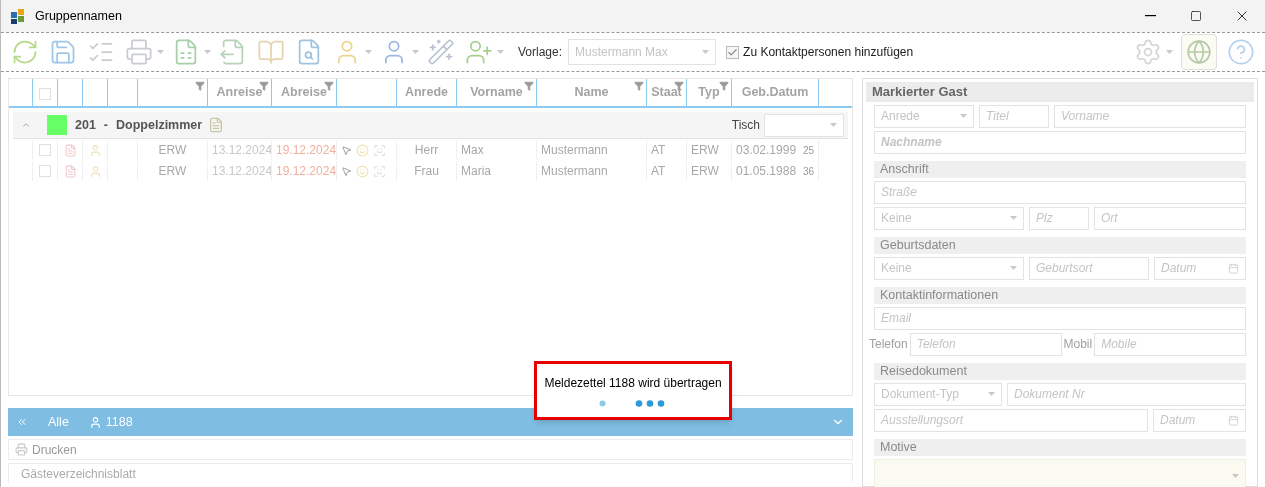 This screenshot has width=1265, height=487. Describe the element at coordinates (1060, 169) in the screenshot. I see `section-heading: Anschrift` at that location.